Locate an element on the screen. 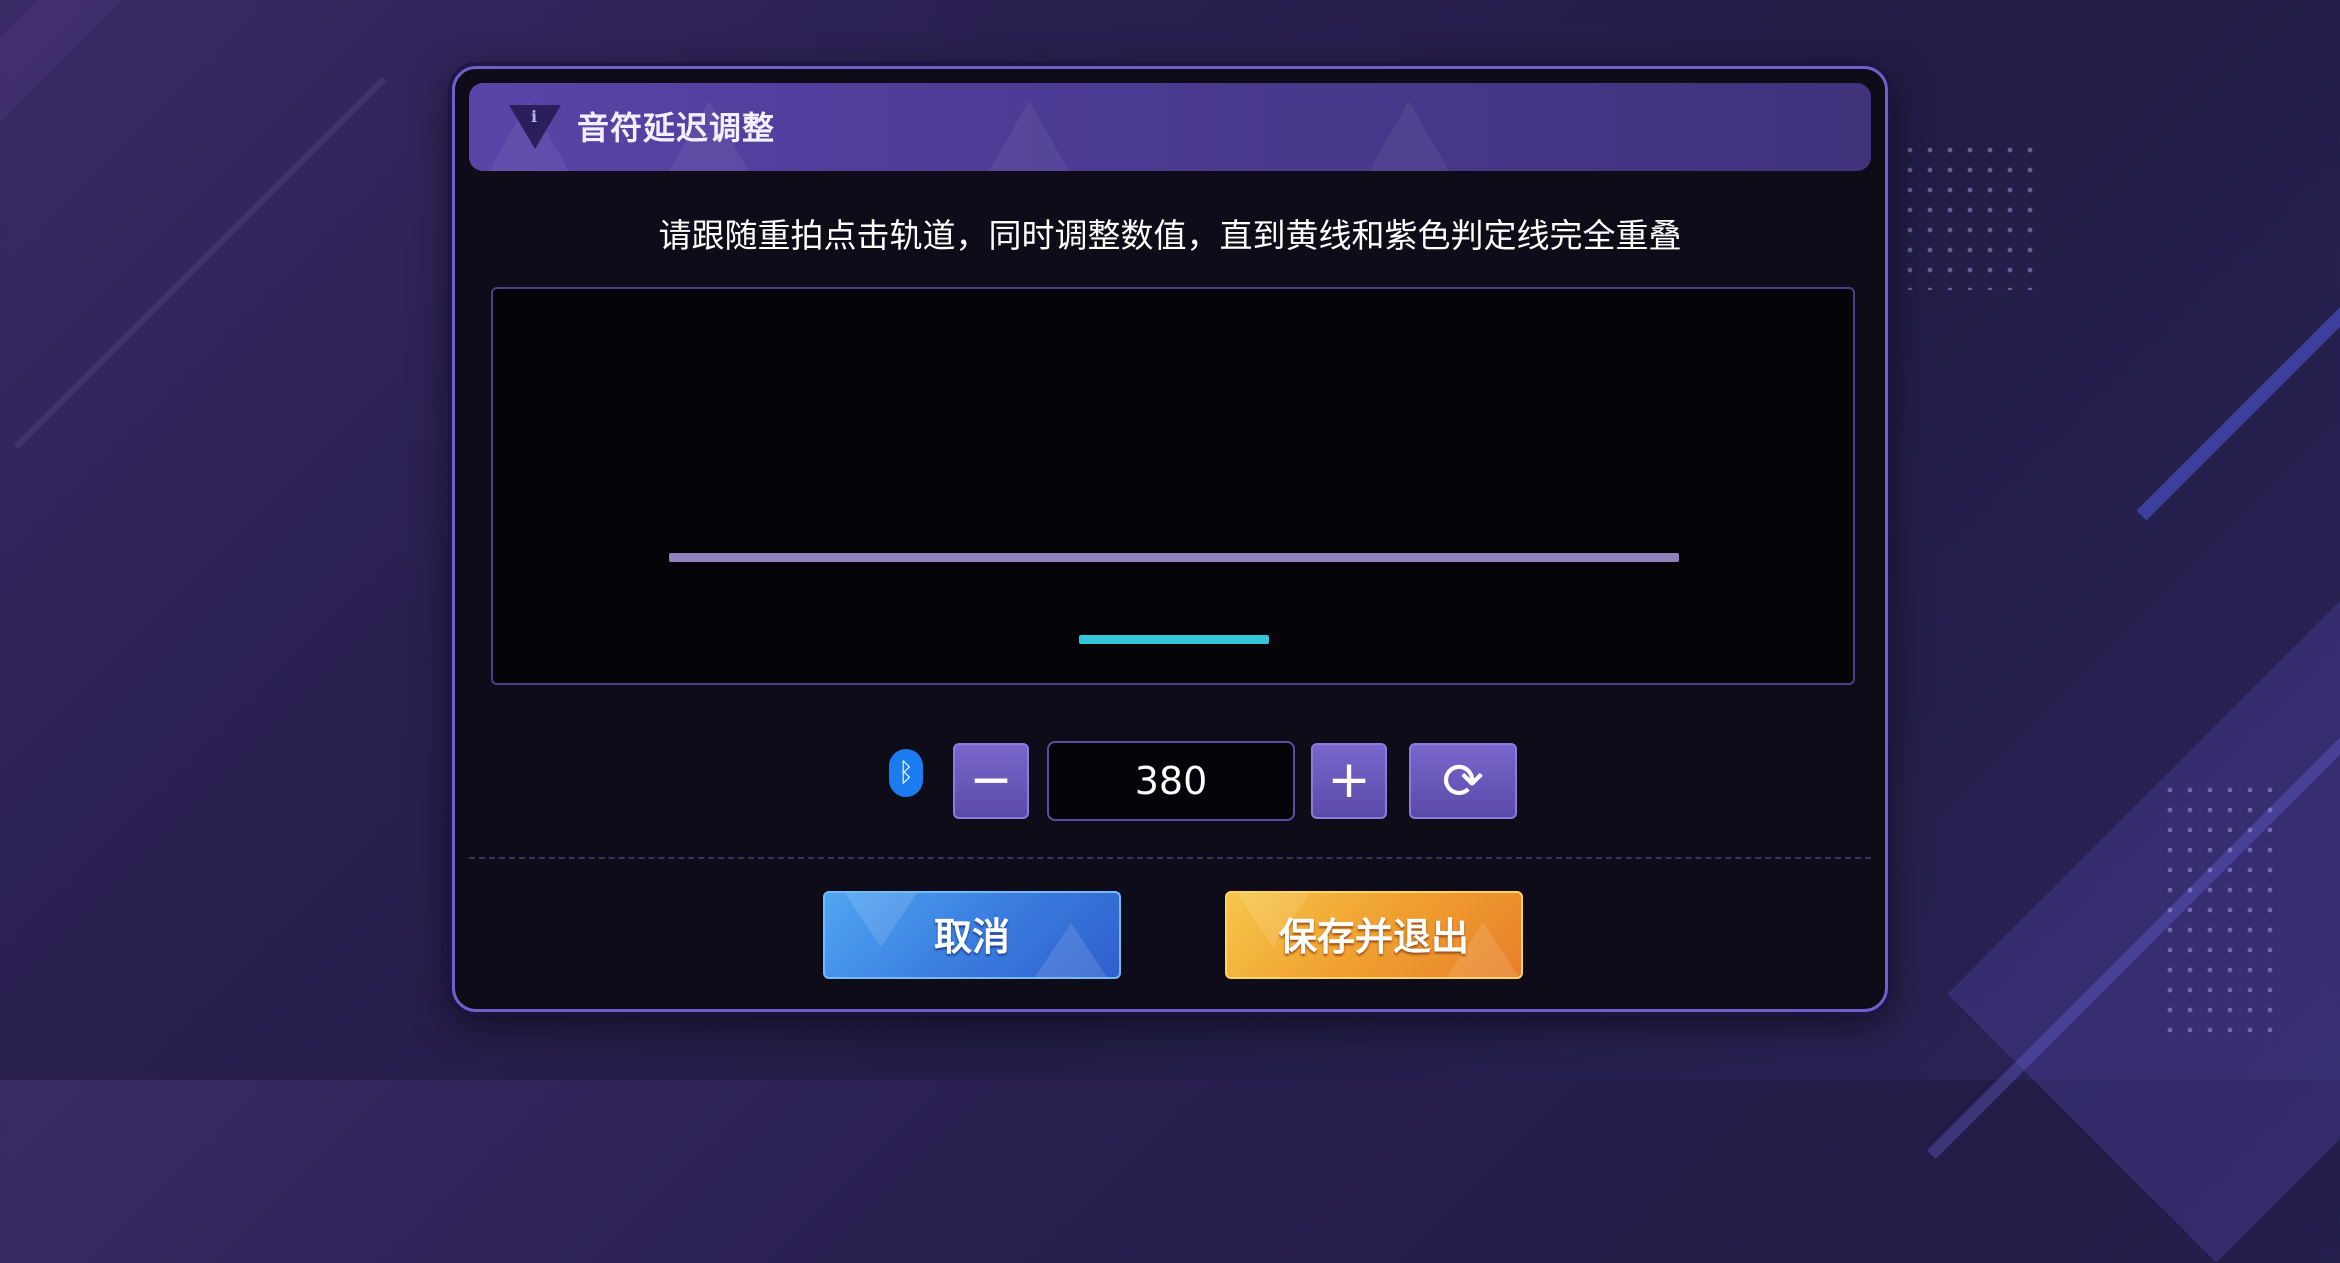 The image size is (2340, 1263). save-exit-button: 保存并退出 is located at coordinates (1374, 935).